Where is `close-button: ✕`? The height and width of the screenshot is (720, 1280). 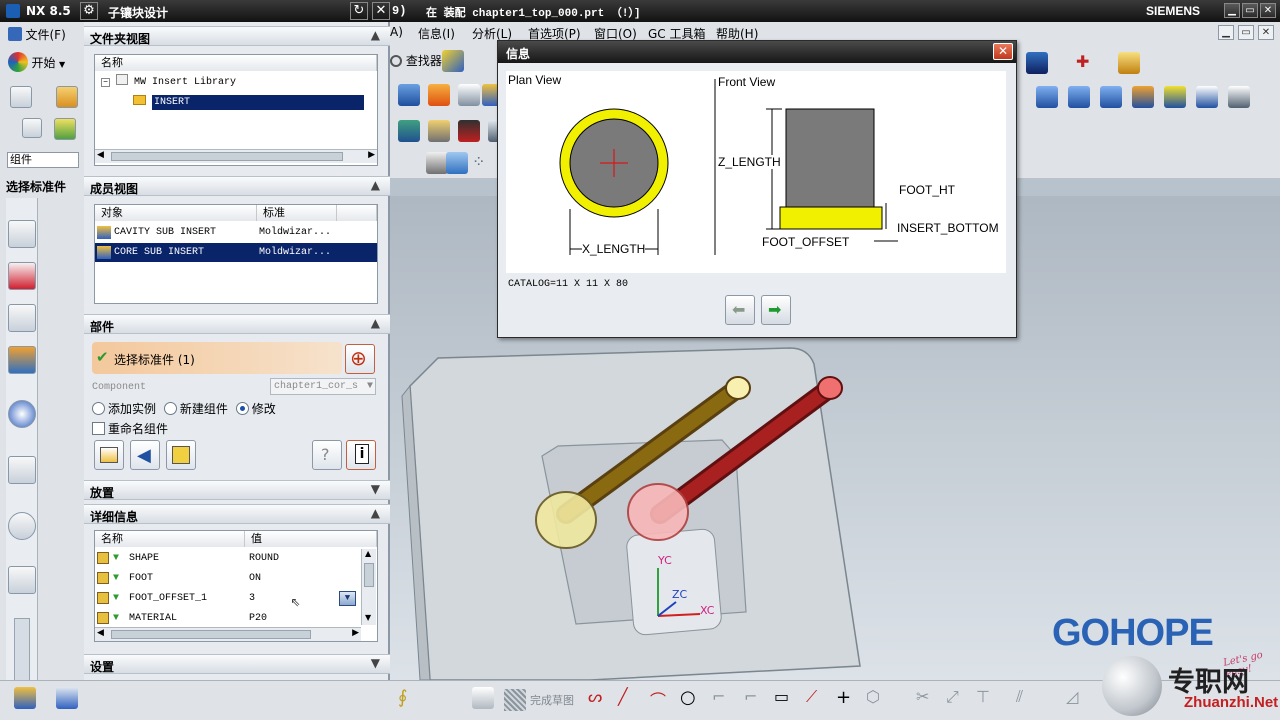 close-button: ✕ is located at coordinates (1268, 10).